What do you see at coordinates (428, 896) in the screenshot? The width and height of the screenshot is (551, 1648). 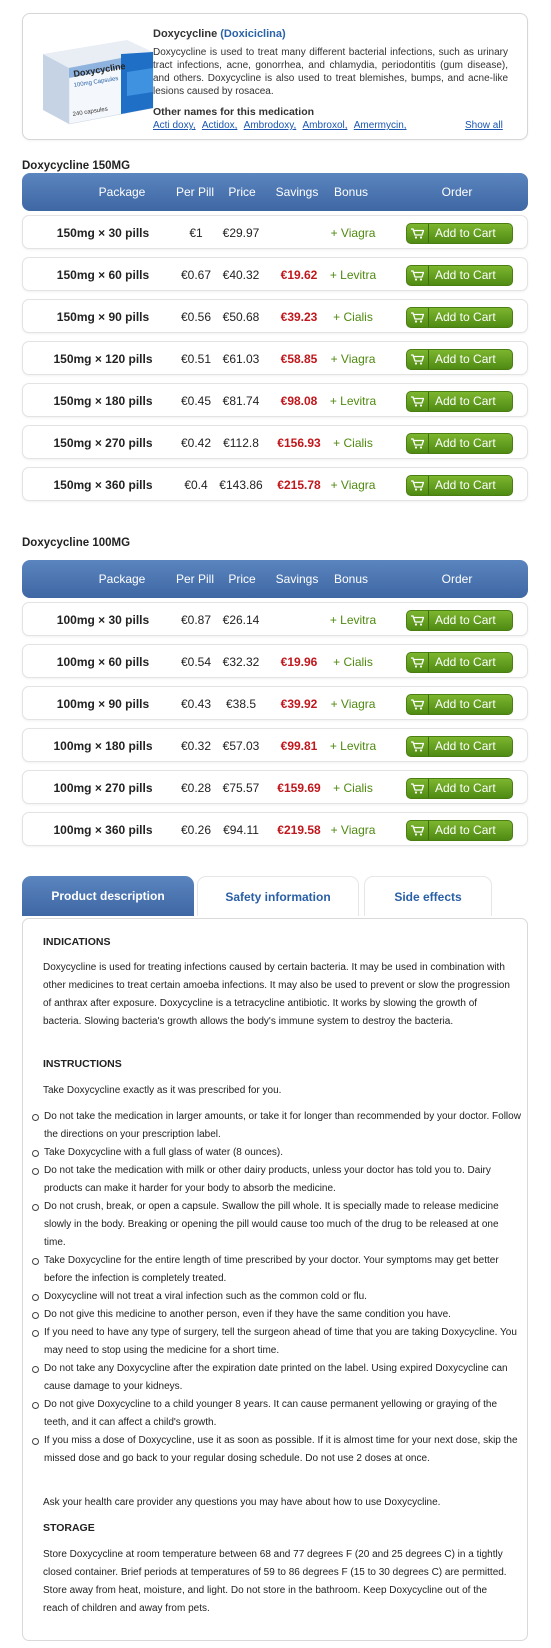 I see `tab-side-effects: Side effects` at bounding box center [428, 896].